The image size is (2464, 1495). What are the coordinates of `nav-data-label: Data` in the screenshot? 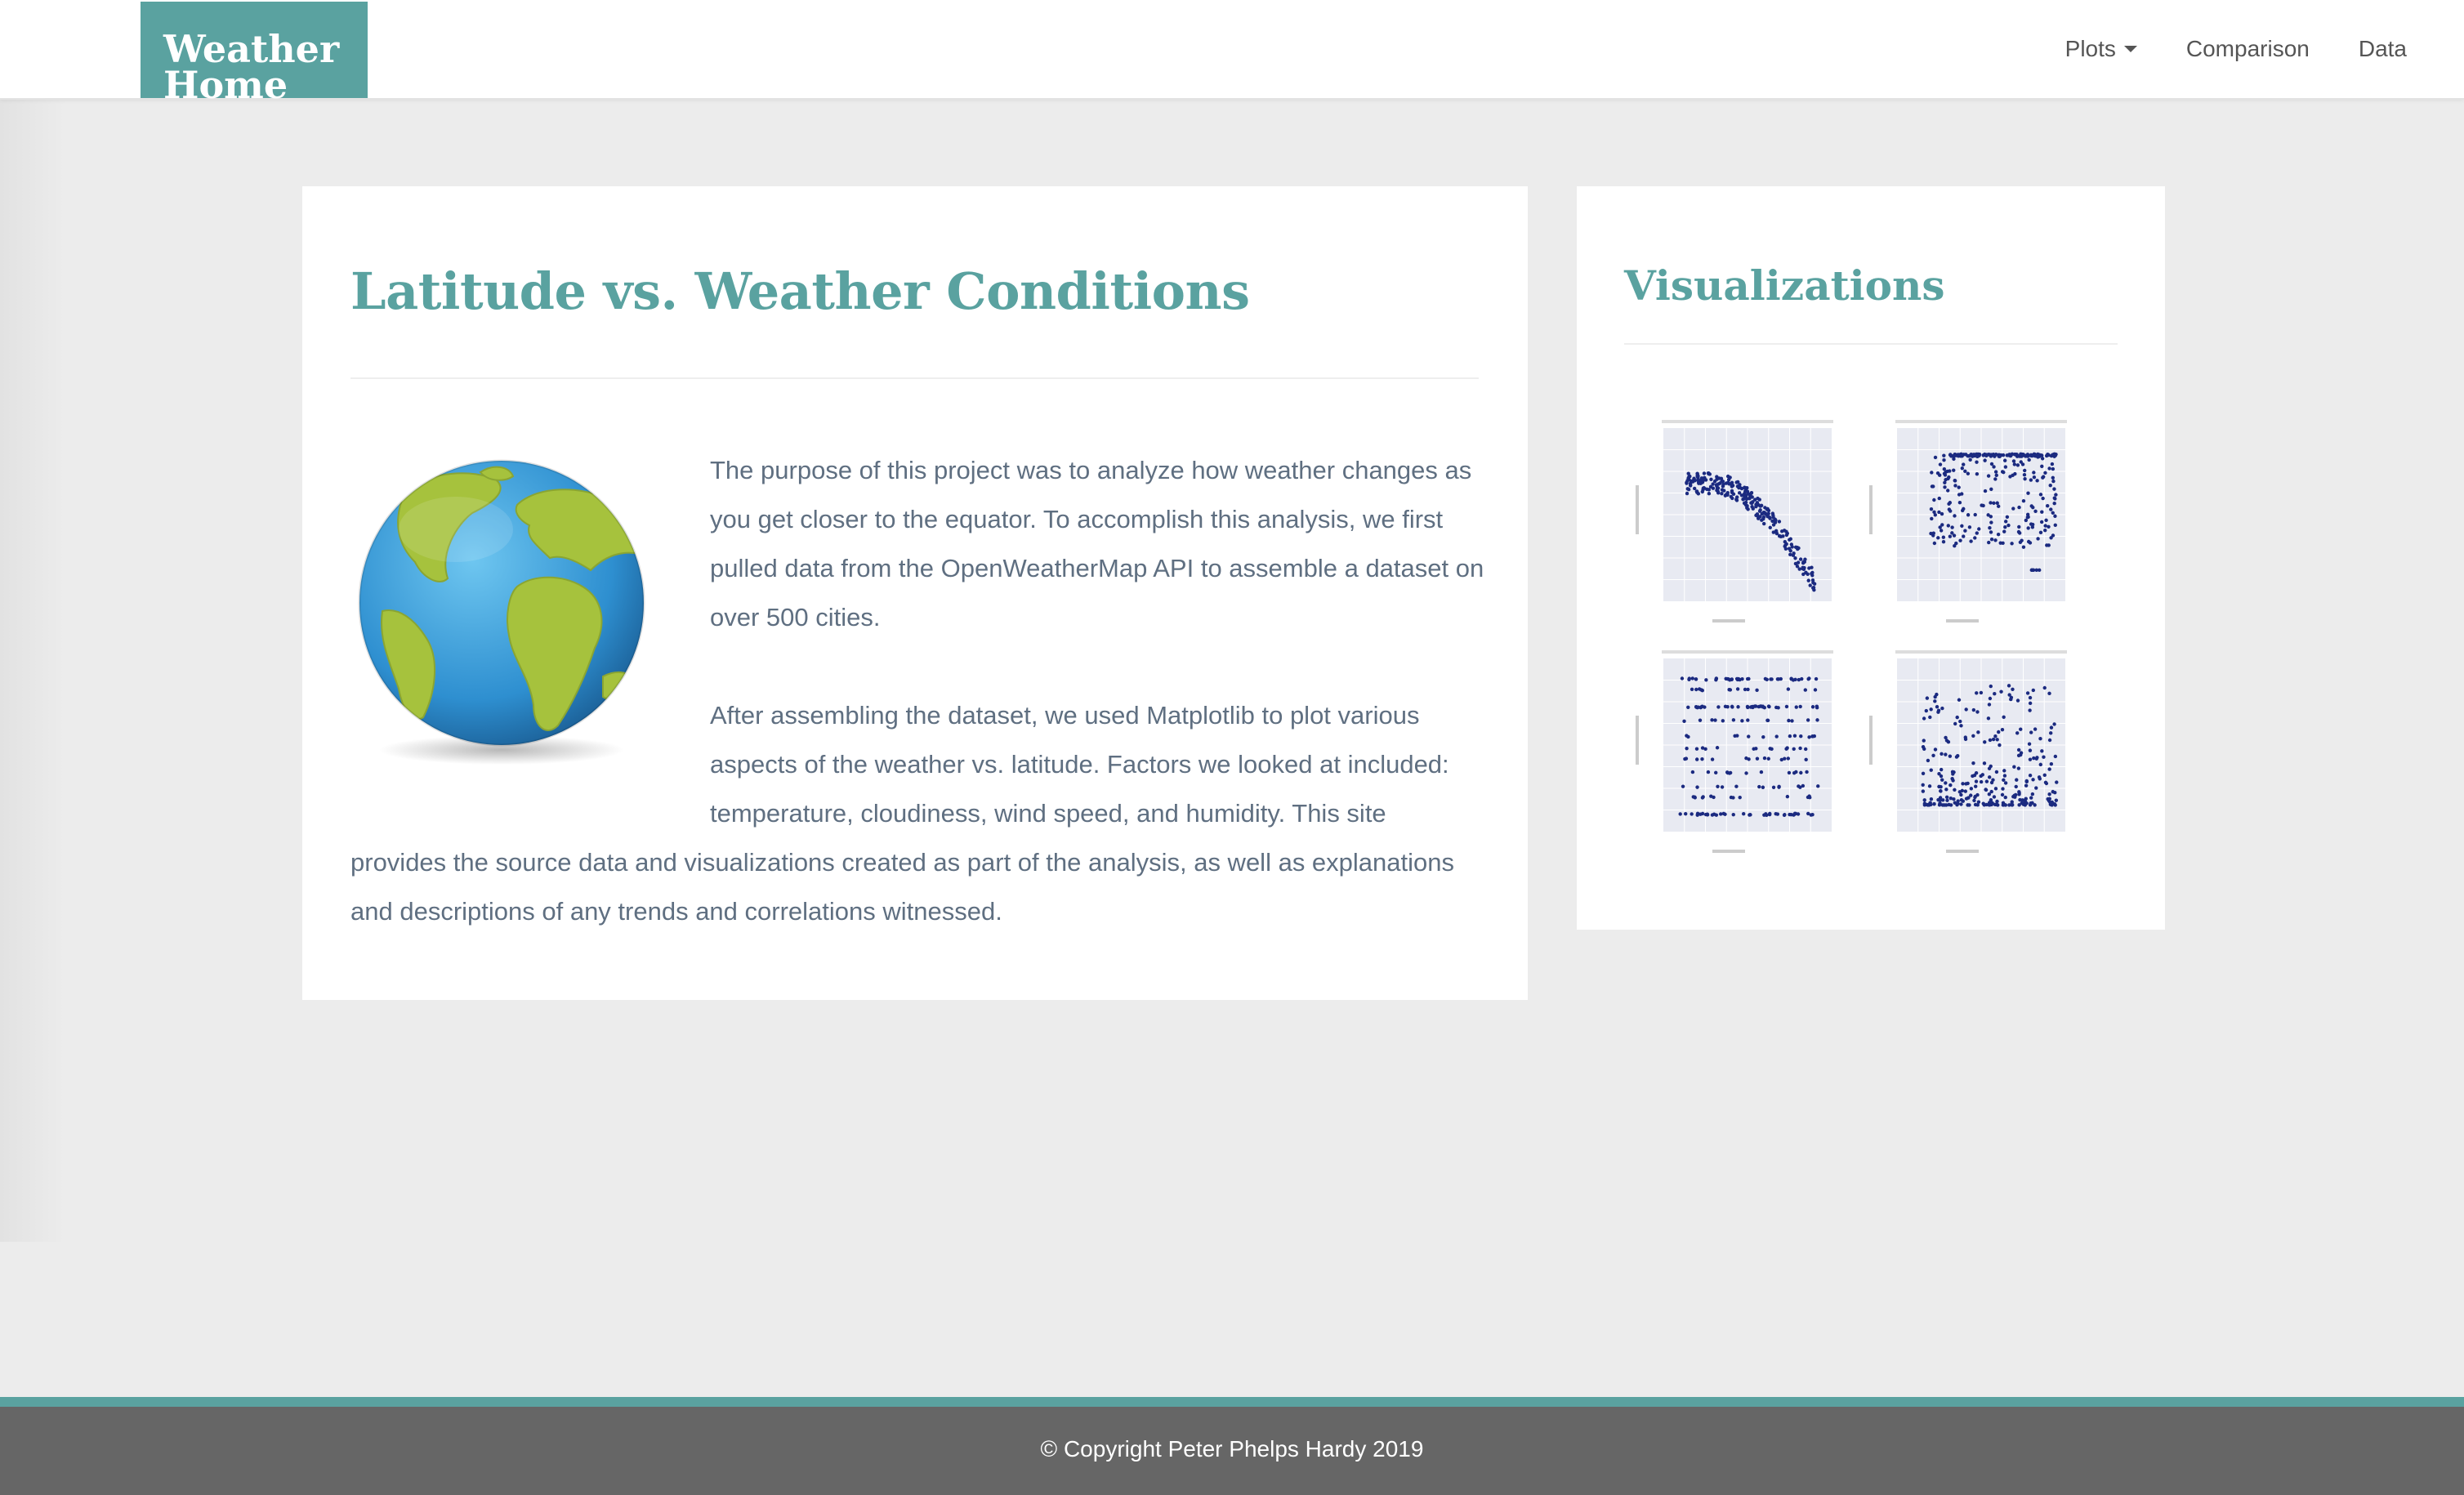 It's located at (2382, 49).